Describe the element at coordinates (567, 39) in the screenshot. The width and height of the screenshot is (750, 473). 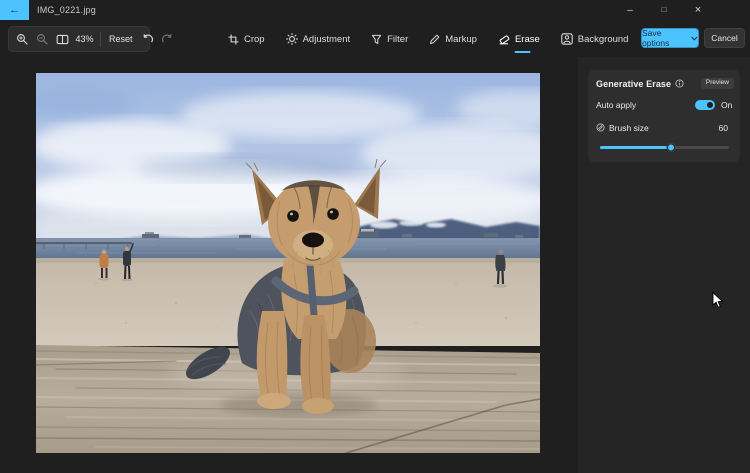
I see `background-person-icon` at that location.